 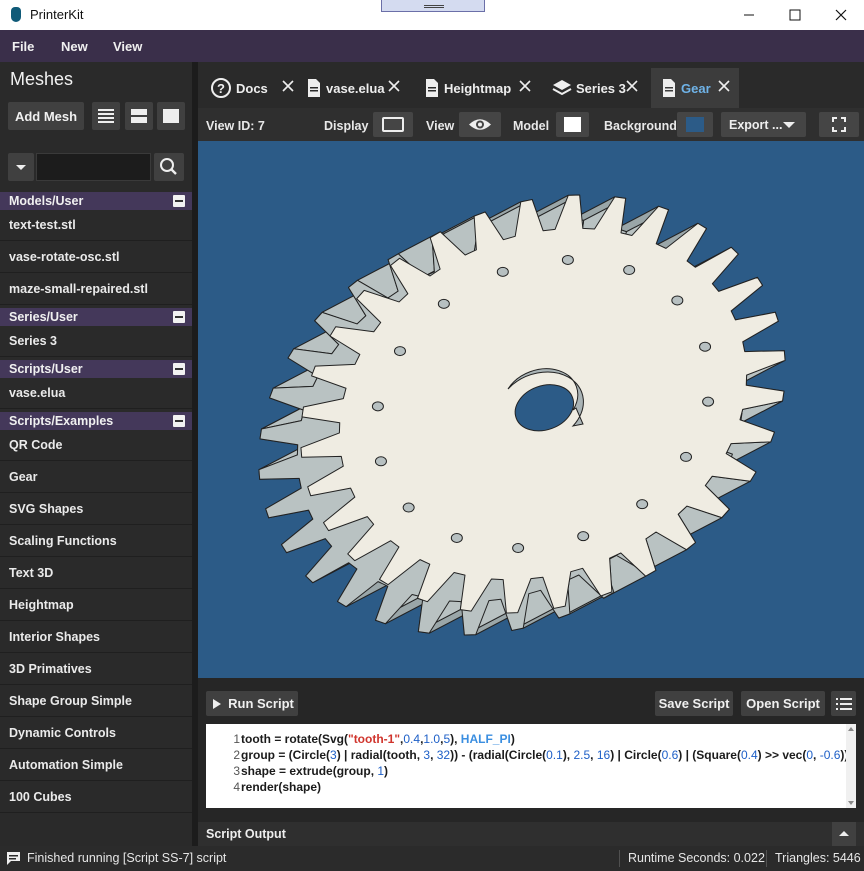 What do you see at coordinates (78, 289) in the screenshot?
I see `list-item-label: maze-small-repaired.stl` at bounding box center [78, 289].